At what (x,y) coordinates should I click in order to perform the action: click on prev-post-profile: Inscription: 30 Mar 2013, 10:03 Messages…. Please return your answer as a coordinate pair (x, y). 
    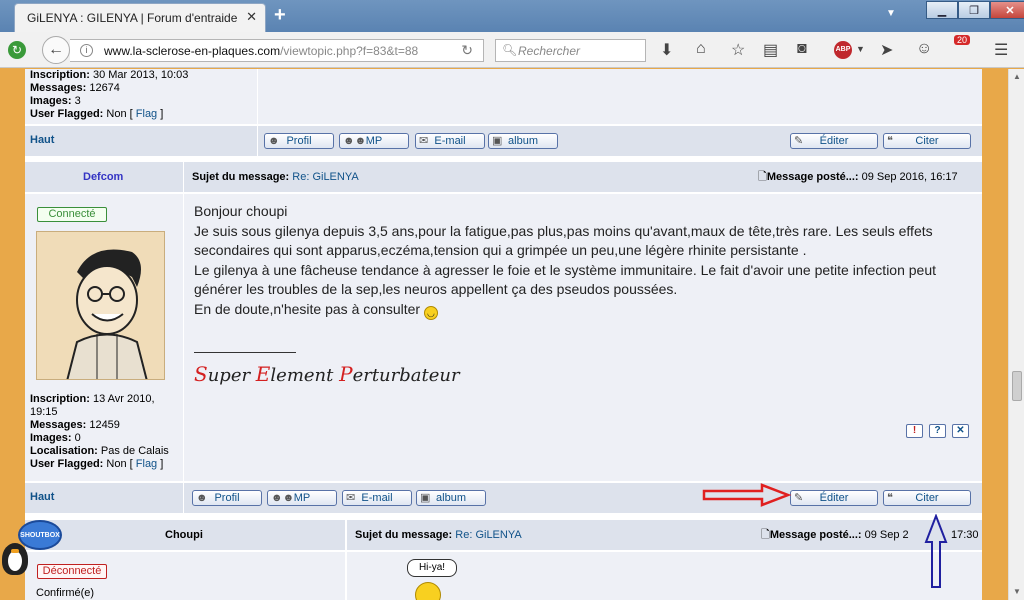
    Looking at the image, I should click on (141, 96).